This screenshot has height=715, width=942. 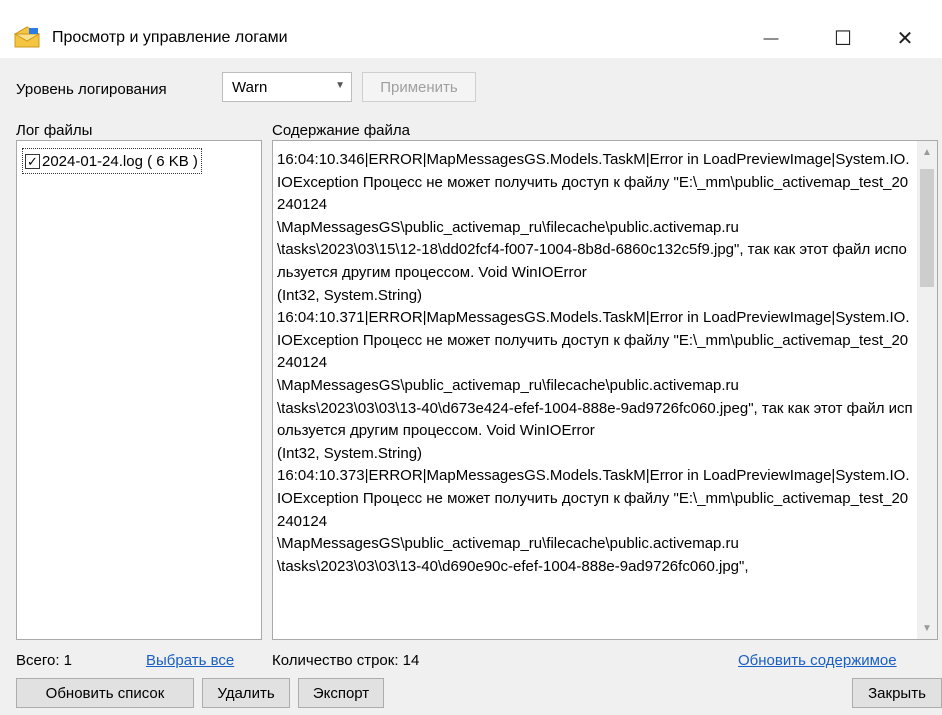 I want to click on file-checkbox: ✓, so click(x=32, y=161).